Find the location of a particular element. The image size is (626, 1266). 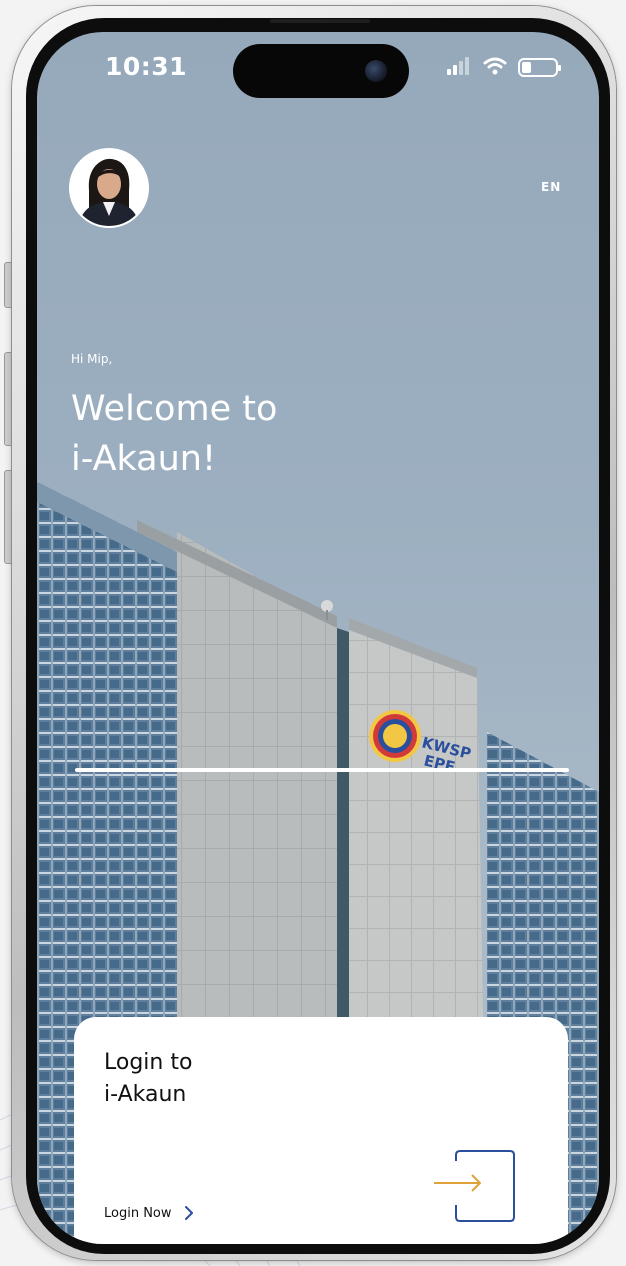

cellular-signal-icon is located at coordinates (458, 66).